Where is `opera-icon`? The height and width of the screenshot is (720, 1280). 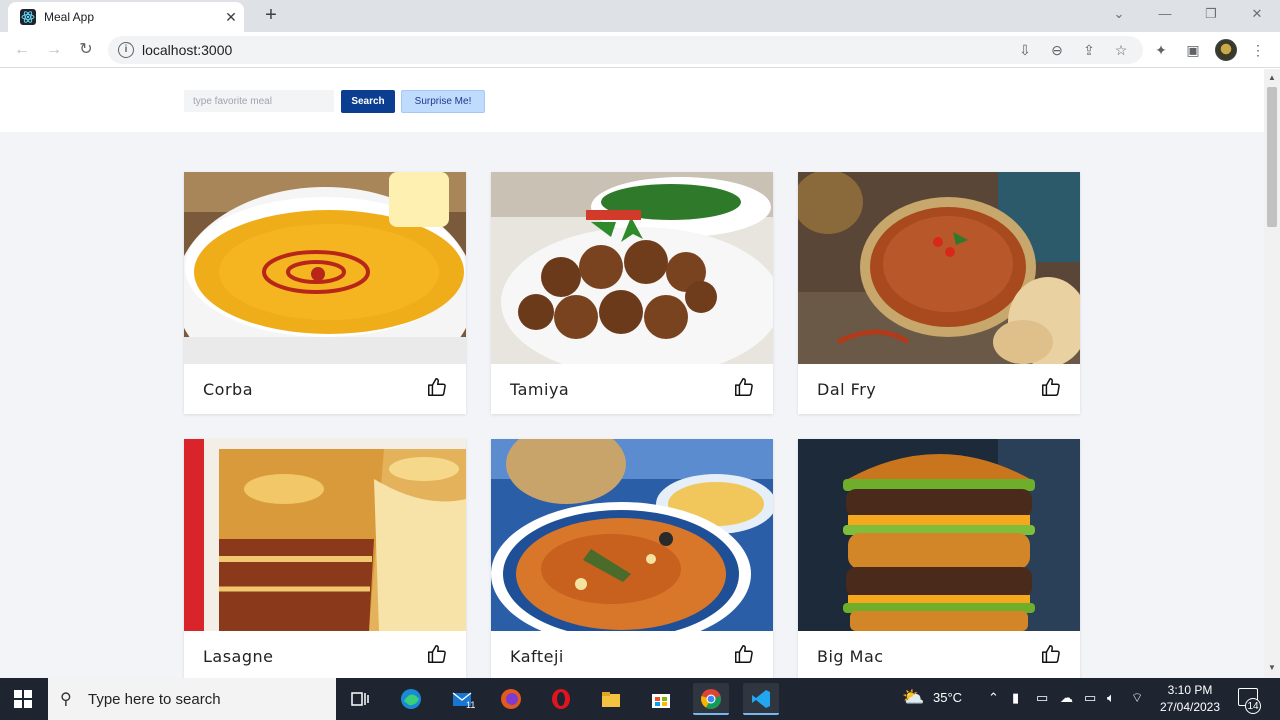
opera-icon is located at coordinates (561, 699).